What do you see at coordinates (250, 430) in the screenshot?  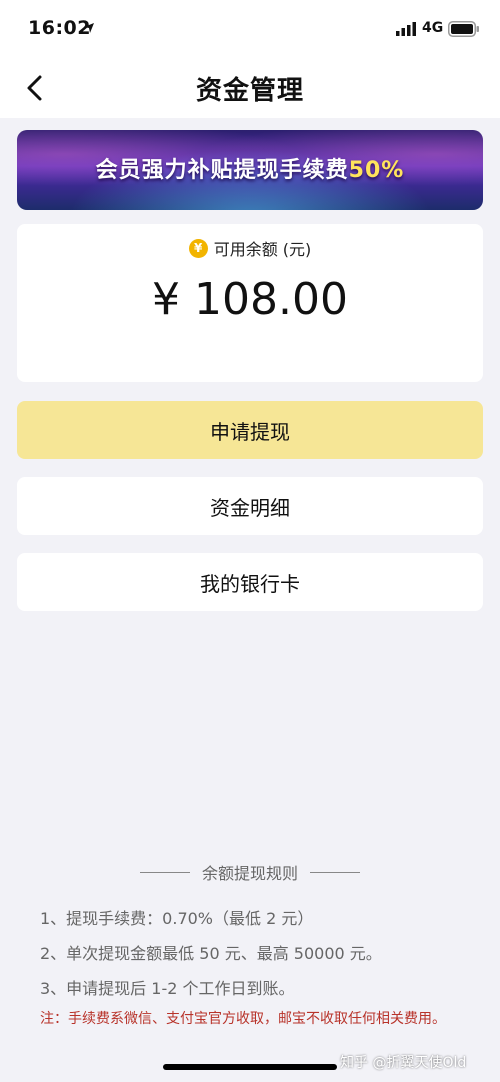 I see `withdraw-button: 申请提现` at bounding box center [250, 430].